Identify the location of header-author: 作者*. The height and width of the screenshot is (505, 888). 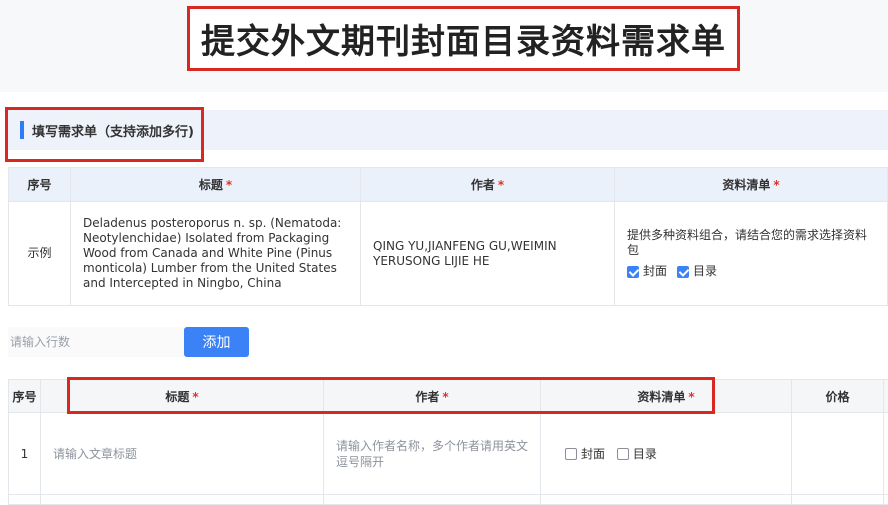
(488, 185).